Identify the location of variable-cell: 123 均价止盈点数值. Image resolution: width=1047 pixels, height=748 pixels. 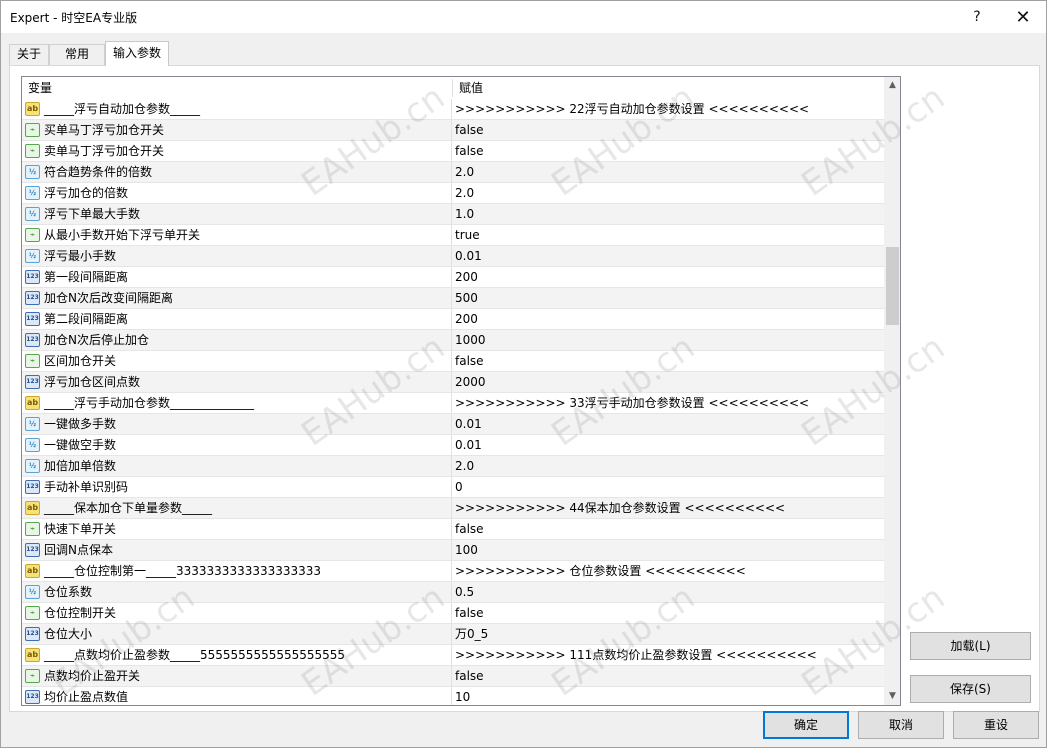
(237, 696).